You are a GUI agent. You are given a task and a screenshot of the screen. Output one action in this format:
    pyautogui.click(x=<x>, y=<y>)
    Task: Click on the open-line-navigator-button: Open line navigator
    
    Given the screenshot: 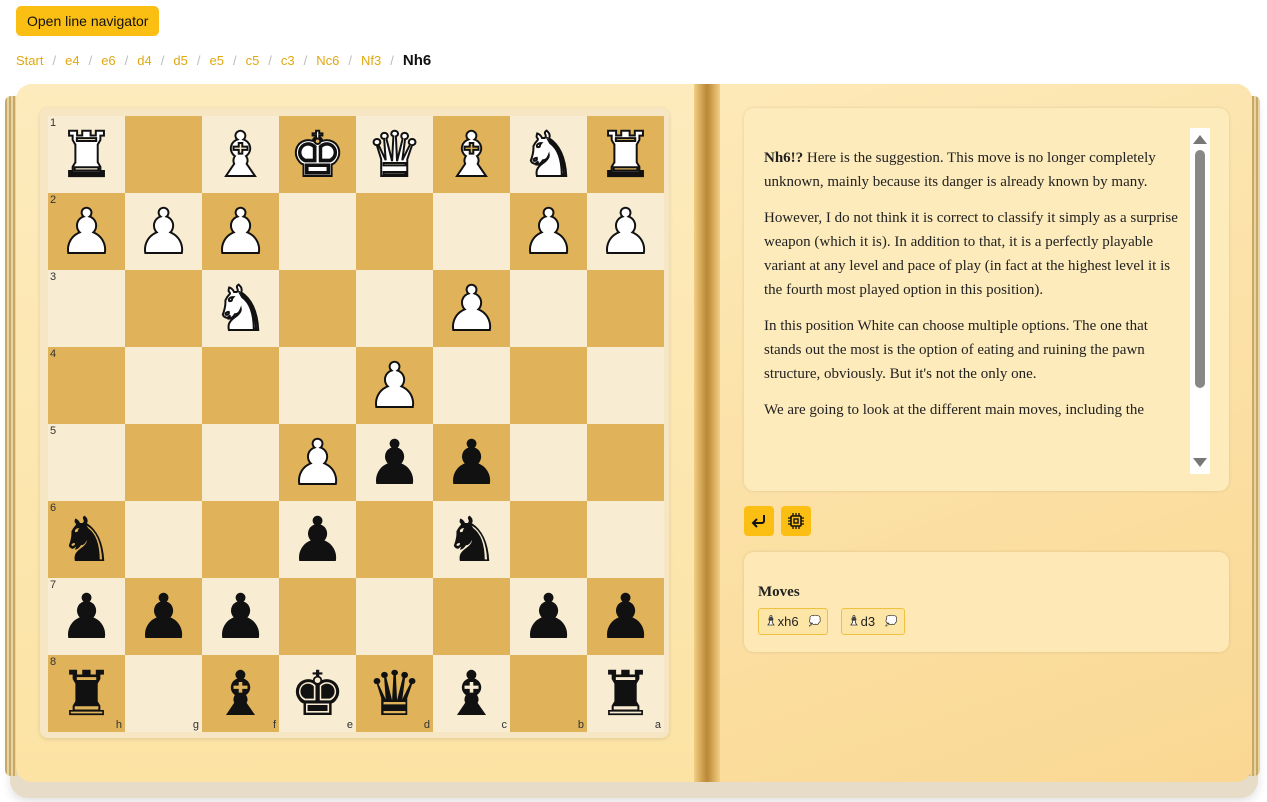 What is the action you would take?
    pyautogui.click(x=88, y=21)
    